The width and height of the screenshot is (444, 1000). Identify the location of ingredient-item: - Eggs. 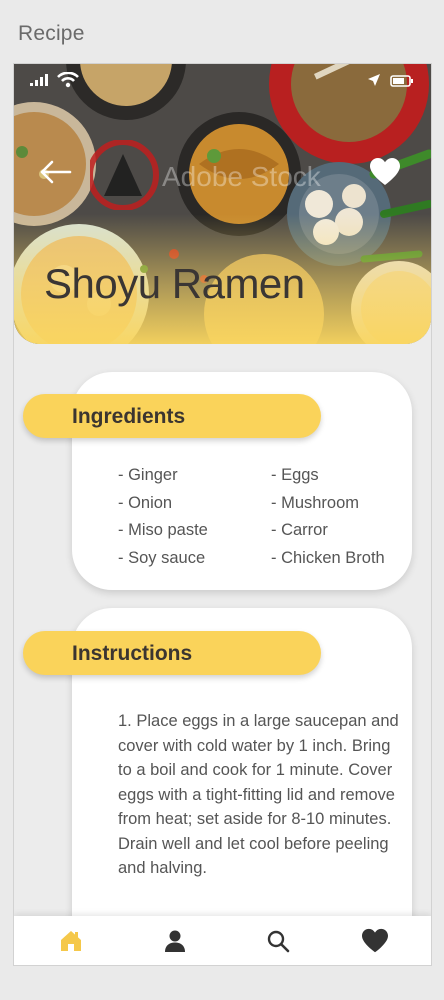
(295, 475).